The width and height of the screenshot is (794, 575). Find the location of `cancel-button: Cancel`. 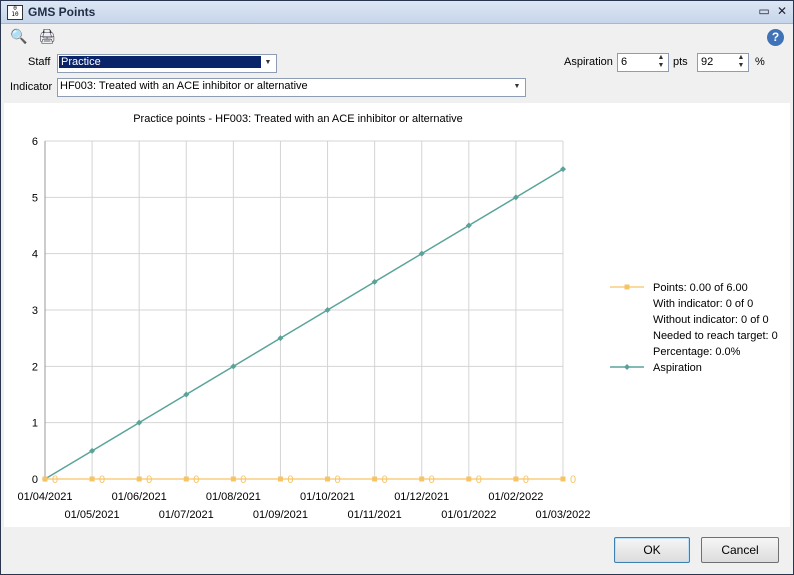

cancel-button: Cancel is located at coordinates (740, 550).